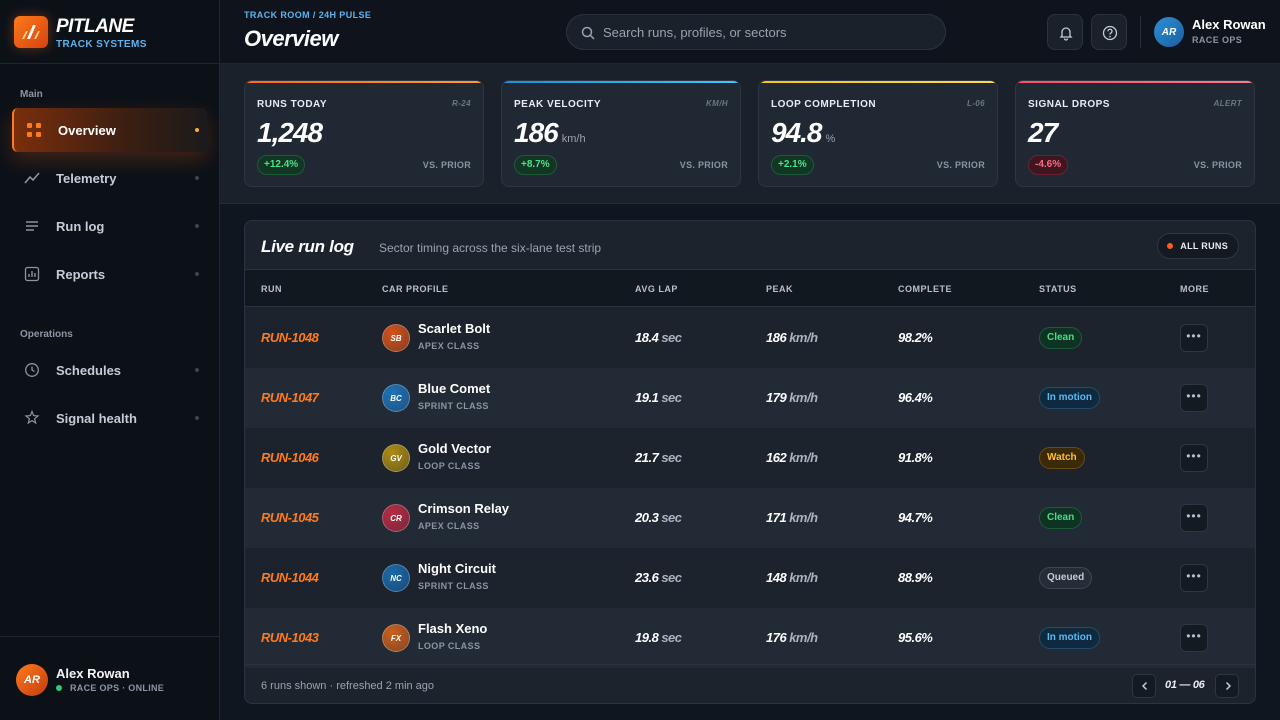 This screenshot has height=720, width=1280. What do you see at coordinates (271, 289) in the screenshot?
I see `column-header-run: RUN` at bounding box center [271, 289].